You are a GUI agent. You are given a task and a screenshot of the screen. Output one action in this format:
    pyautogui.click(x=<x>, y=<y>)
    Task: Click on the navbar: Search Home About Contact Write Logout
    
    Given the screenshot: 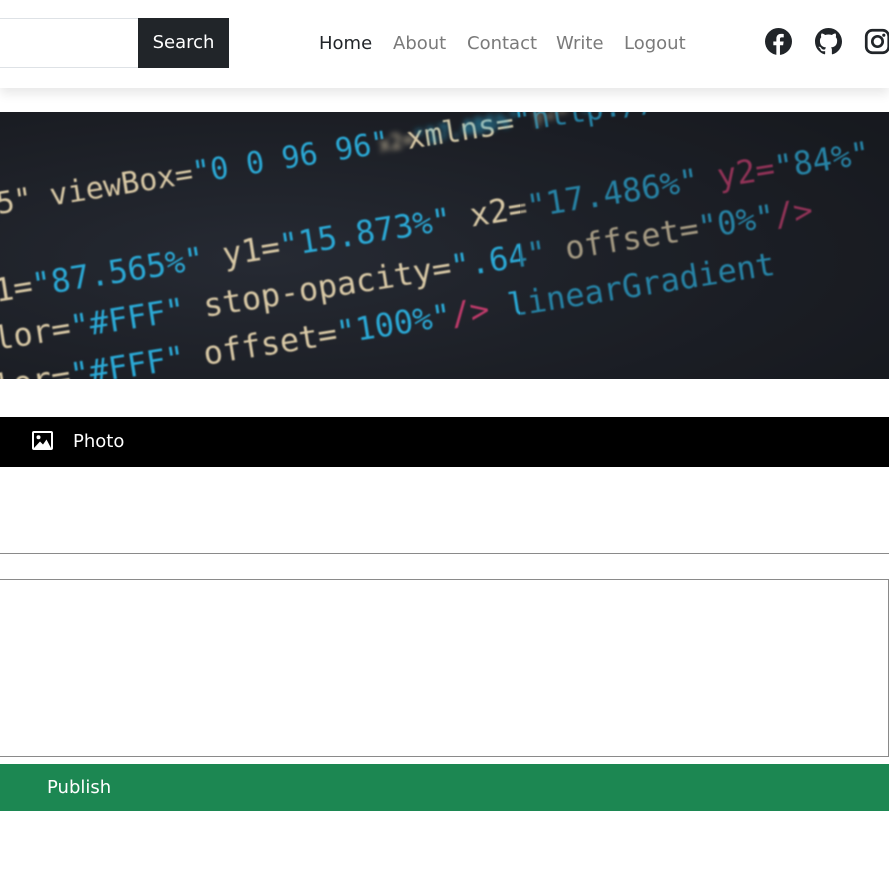 What is the action you would take?
    pyautogui.click(x=444, y=44)
    